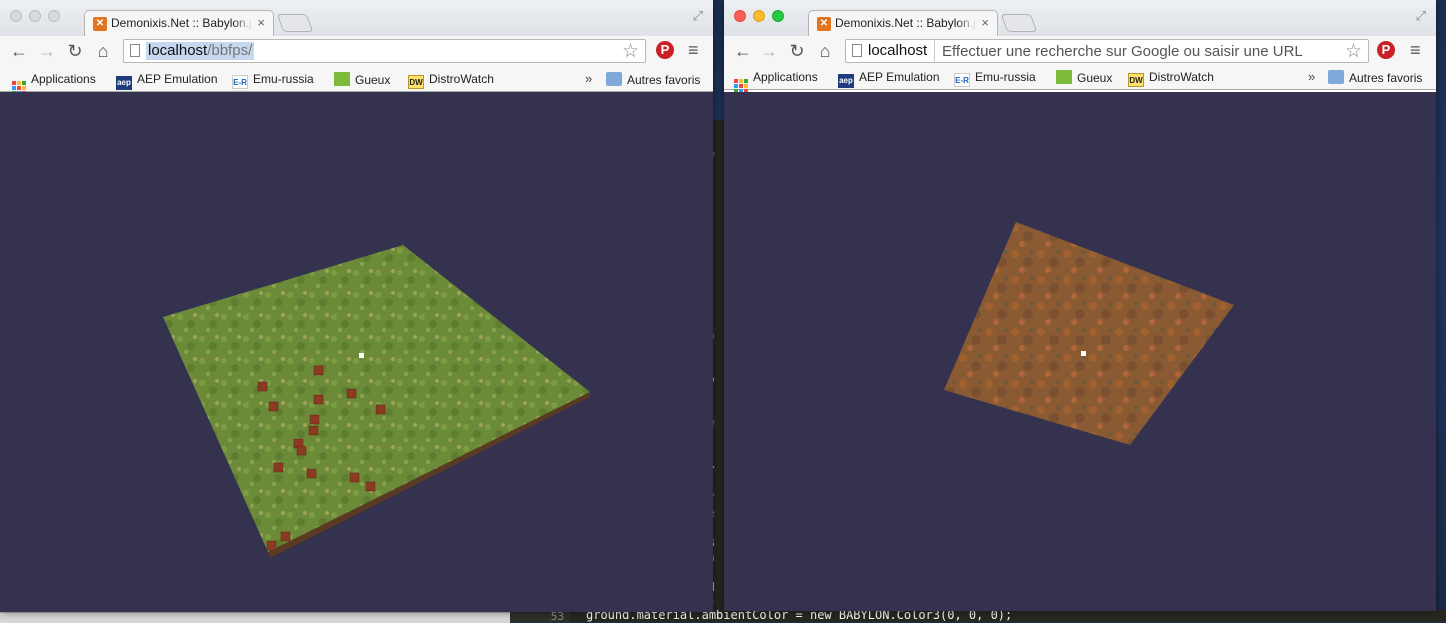 This screenshot has width=1446, height=623. What do you see at coordinates (1386, 78) in the screenshot?
I see `bookmark-label: Autres favoris` at bounding box center [1386, 78].